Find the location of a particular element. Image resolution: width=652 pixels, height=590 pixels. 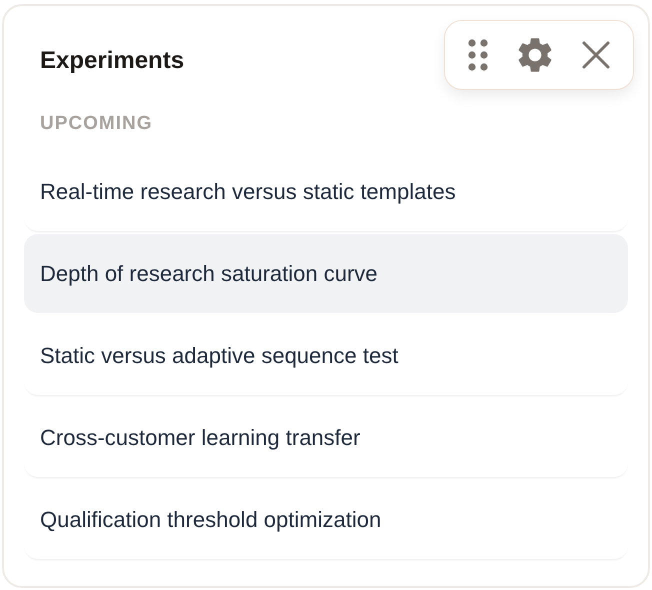

panel-title: Experiments is located at coordinates (112, 61).